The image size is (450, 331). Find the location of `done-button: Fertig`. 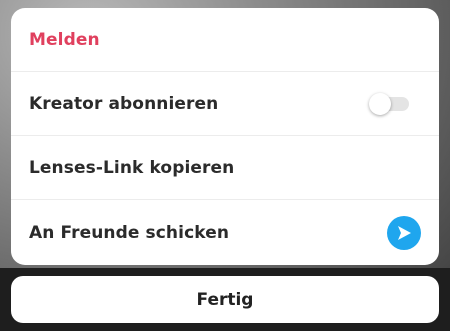

done-button: Fertig is located at coordinates (225, 299).